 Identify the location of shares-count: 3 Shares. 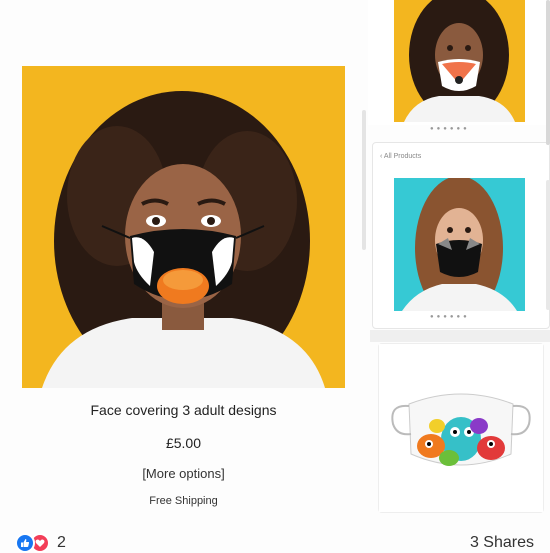
(502, 543).